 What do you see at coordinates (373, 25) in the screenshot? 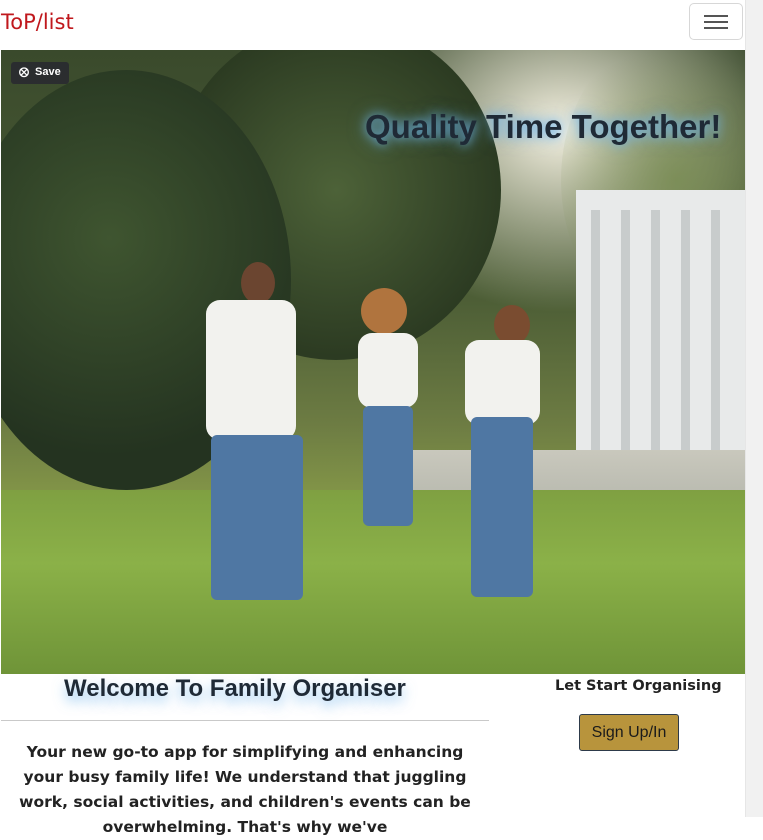
I see `navbar: ToP/list` at bounding box center [373, 25].